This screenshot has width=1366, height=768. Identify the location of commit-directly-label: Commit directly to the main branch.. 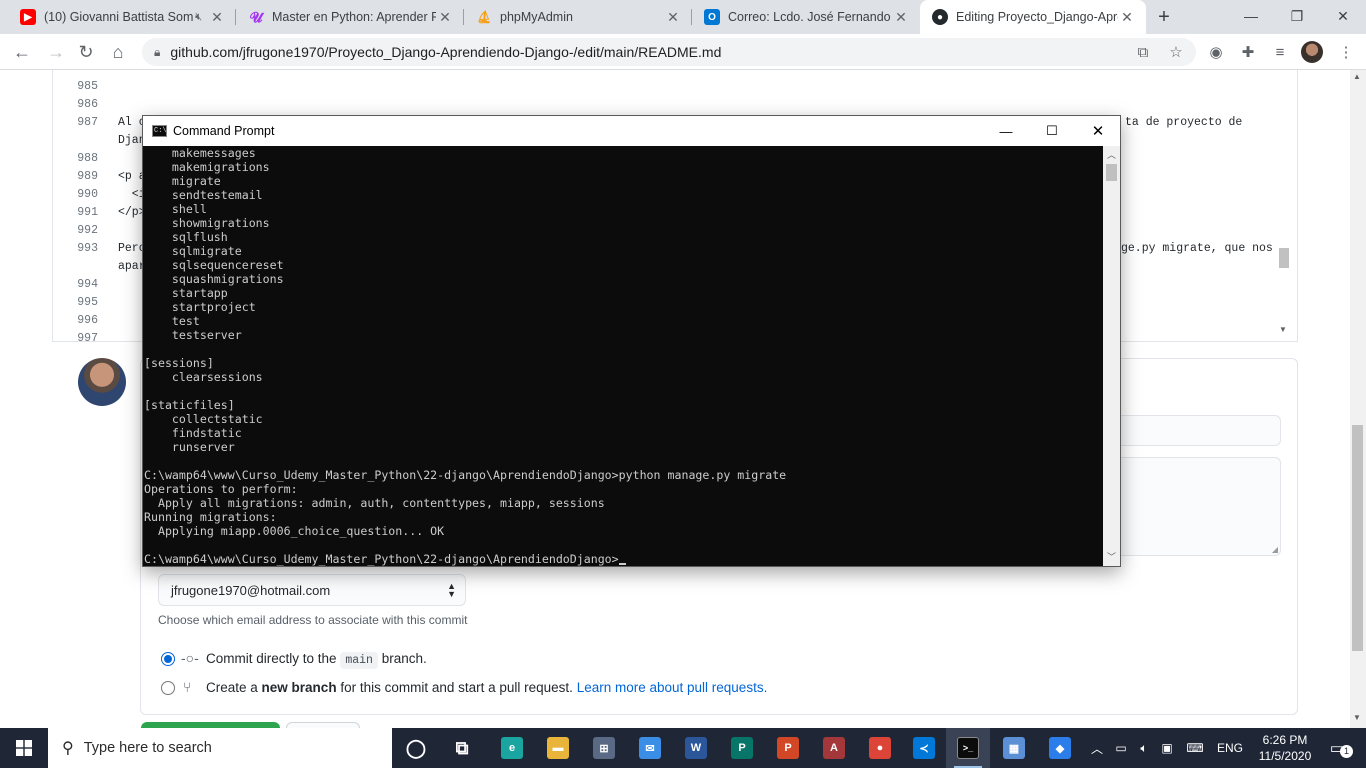
(316, 660).